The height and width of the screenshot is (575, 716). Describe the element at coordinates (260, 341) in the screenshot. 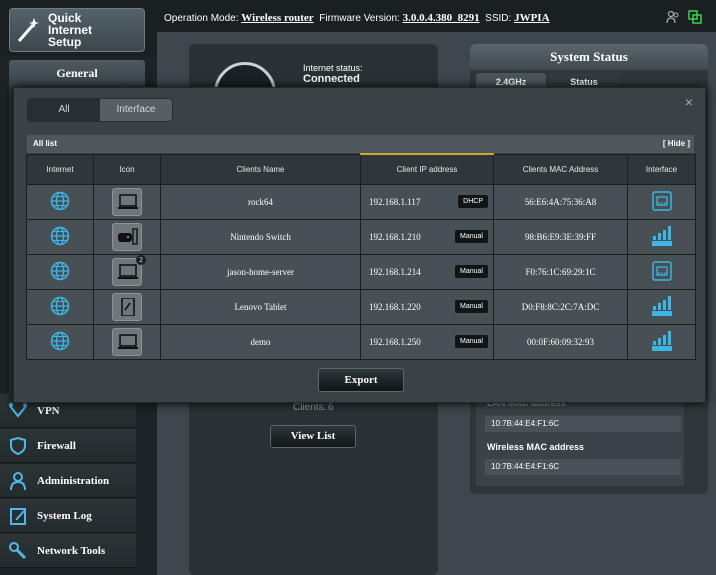

I see `client-name: demo` at that location.